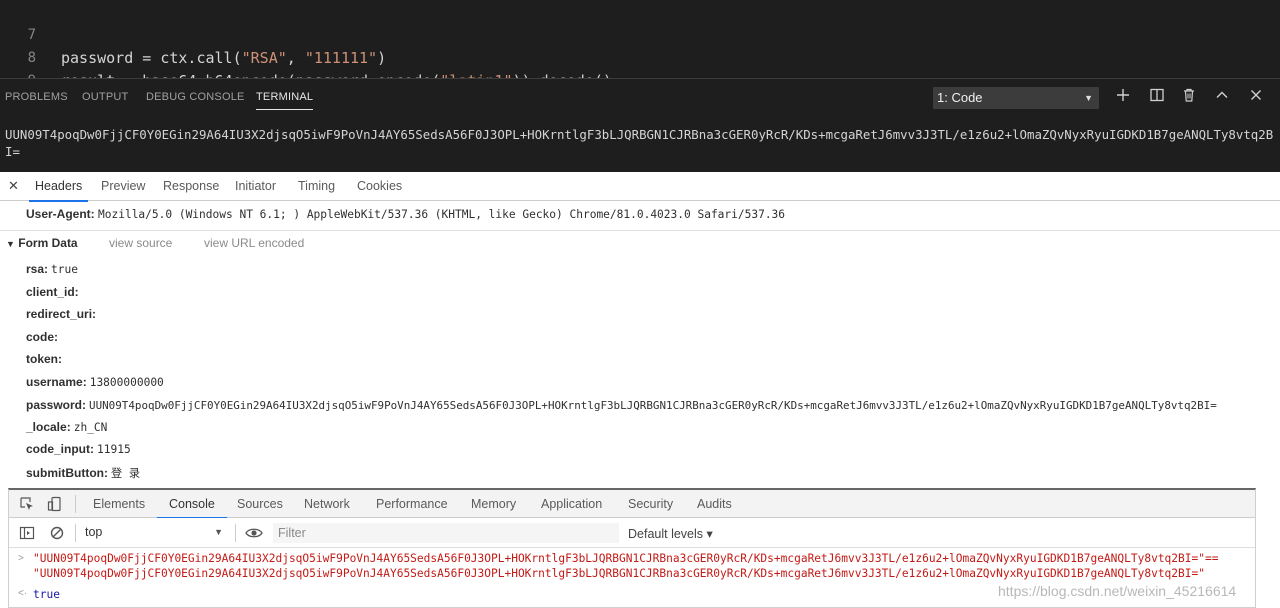  Describe the element at coordinates (1189, 97) in the screenshot. I see `trash-icon` at that location.